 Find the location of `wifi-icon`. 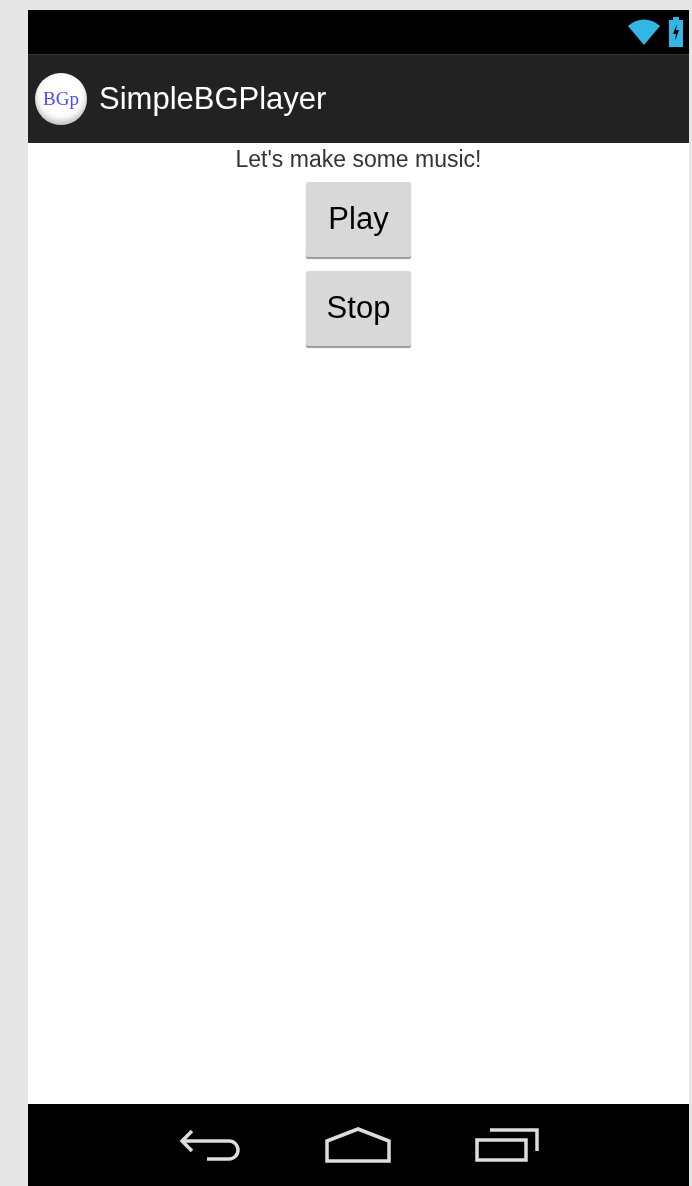

wifi-icon is located at coordinates (644, 32).